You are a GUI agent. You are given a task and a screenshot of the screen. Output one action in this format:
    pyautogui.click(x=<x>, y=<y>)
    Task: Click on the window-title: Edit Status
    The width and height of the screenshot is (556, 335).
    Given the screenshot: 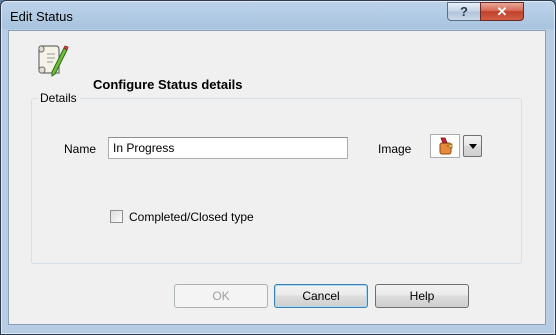 What is the action you would take?
    pyautogui.click(x=41, y=16)
    